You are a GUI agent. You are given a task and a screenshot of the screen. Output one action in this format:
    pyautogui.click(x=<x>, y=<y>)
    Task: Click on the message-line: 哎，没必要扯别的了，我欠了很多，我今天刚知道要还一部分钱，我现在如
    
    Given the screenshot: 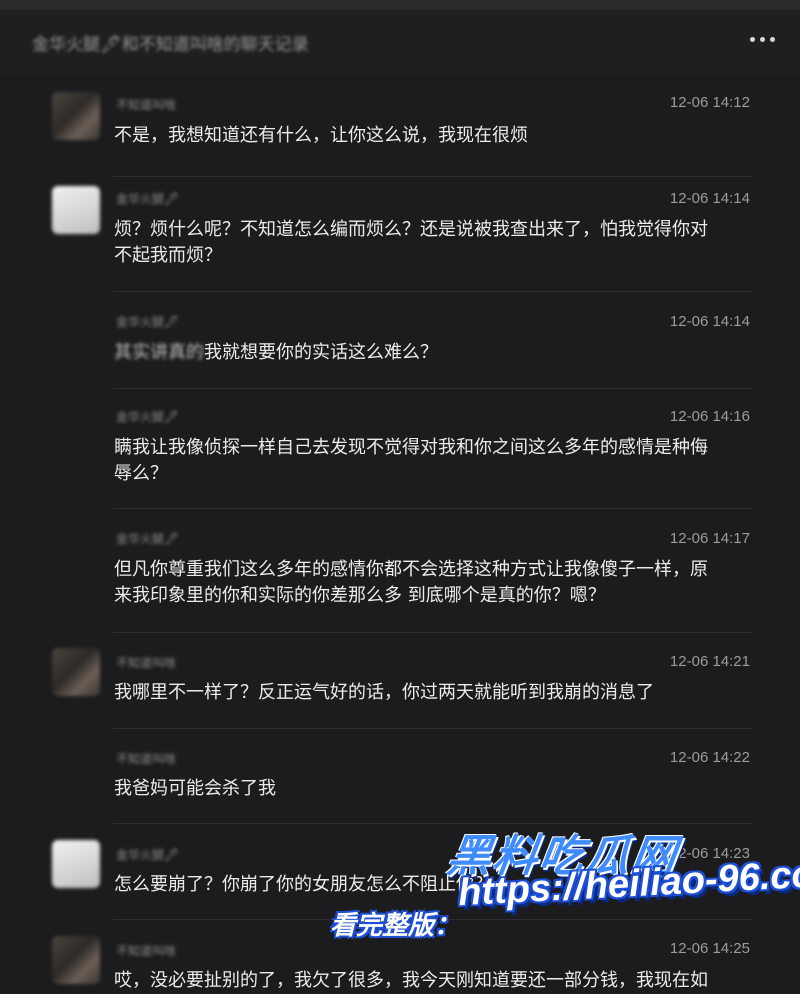 What is the action you would take?
    pyautogui.click(x=411, y=980)
    